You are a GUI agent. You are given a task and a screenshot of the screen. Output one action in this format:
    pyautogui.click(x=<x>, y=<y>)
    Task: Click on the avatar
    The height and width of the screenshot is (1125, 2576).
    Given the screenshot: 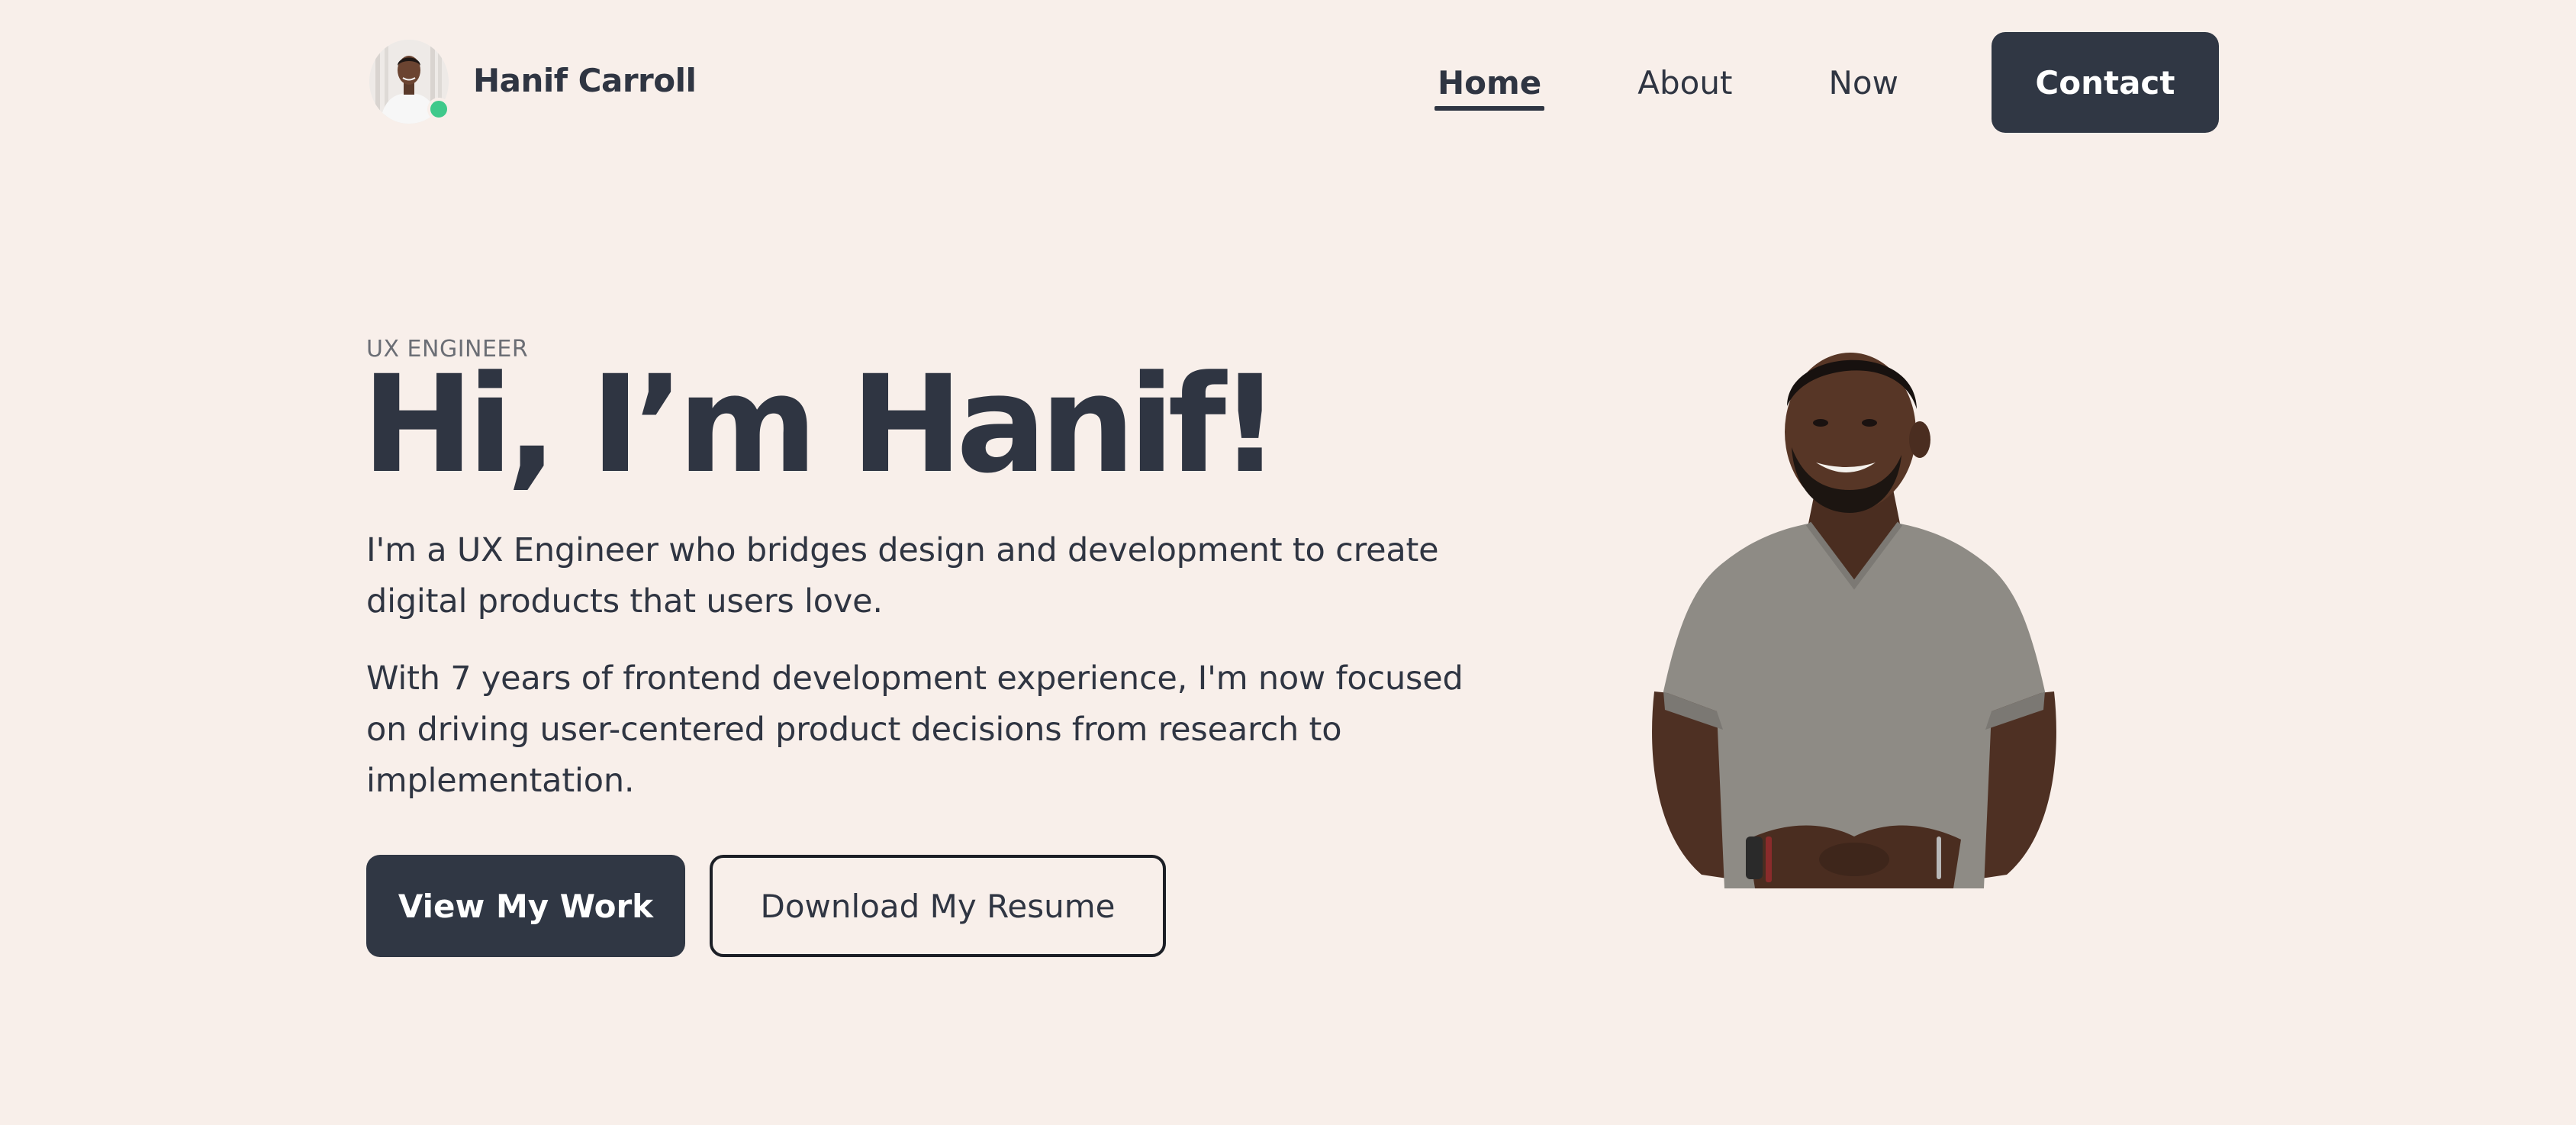 What is the action you would take?
    pyautogui.click(x=409, y=80)
    